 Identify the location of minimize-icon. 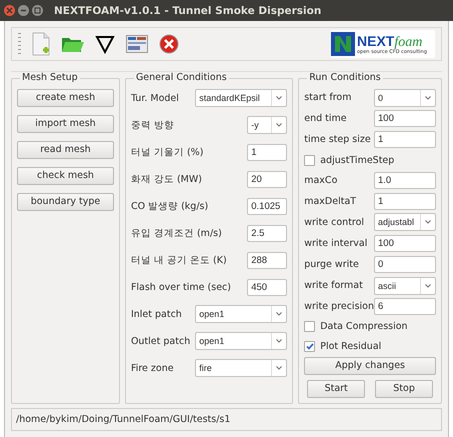
(23, 10).